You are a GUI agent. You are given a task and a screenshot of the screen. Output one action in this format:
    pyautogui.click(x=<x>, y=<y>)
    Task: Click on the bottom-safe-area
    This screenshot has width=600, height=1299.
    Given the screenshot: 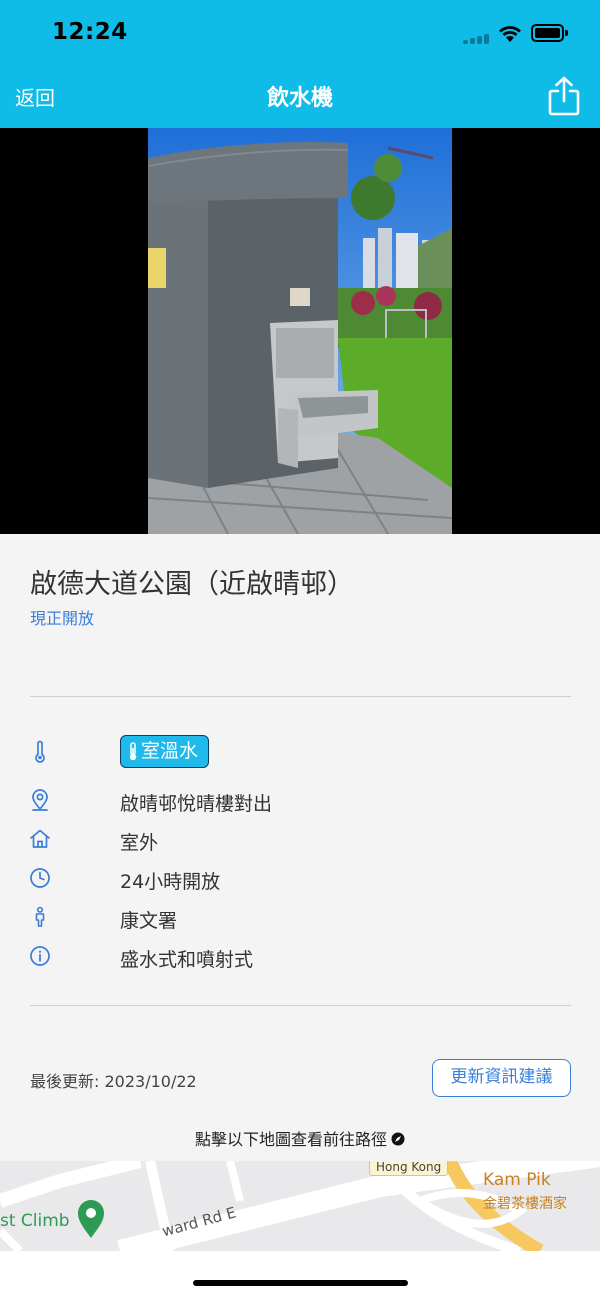 What is the action you would take?
    pyautogui.click(x=300, y=1275)
    